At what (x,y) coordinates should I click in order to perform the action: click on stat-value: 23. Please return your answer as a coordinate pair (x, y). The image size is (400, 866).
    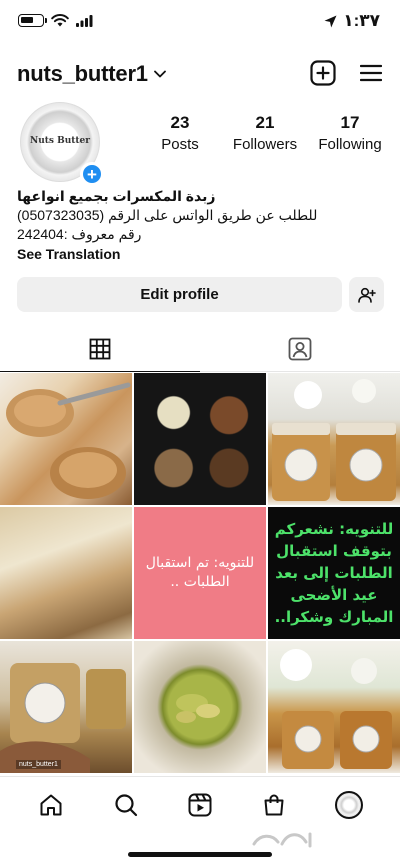
    Looking at the image, I should click on (180, 122).